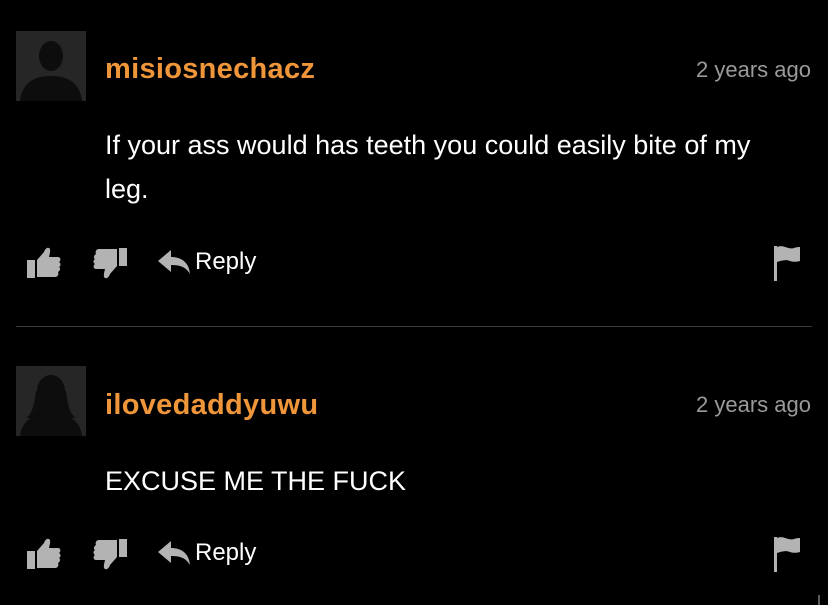  I want to click on comment-username: ilovedaddyuwu, so click(211, 405).